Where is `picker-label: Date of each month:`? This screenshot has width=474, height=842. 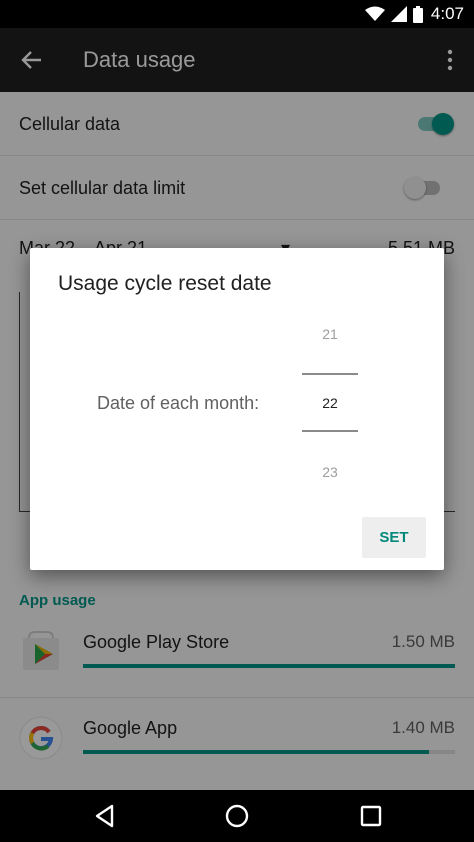
picker-label: Date of each month: is located at coordinates (178, 403).